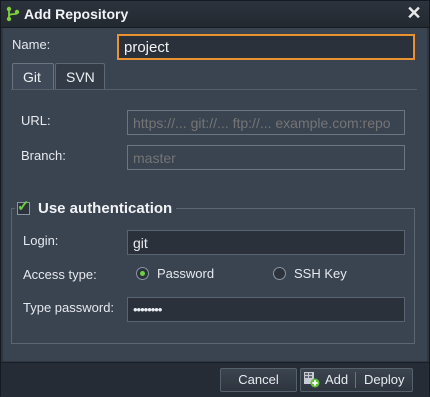 Image resolution: width=430 pixels, height=397 pixels. I want to click on login-label: Login:, so click(41, 240).